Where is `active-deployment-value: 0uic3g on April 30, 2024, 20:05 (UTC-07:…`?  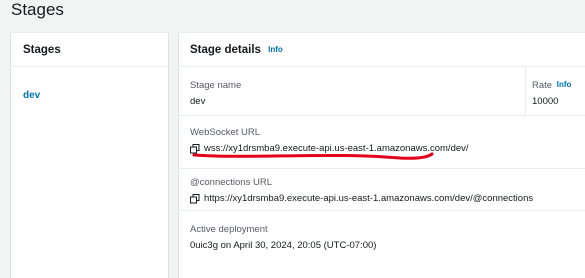
active-deployment-value: 0uic3g on April 30, 2024, 20:05 (UTC-07:… is located at coordinates (283, 245).